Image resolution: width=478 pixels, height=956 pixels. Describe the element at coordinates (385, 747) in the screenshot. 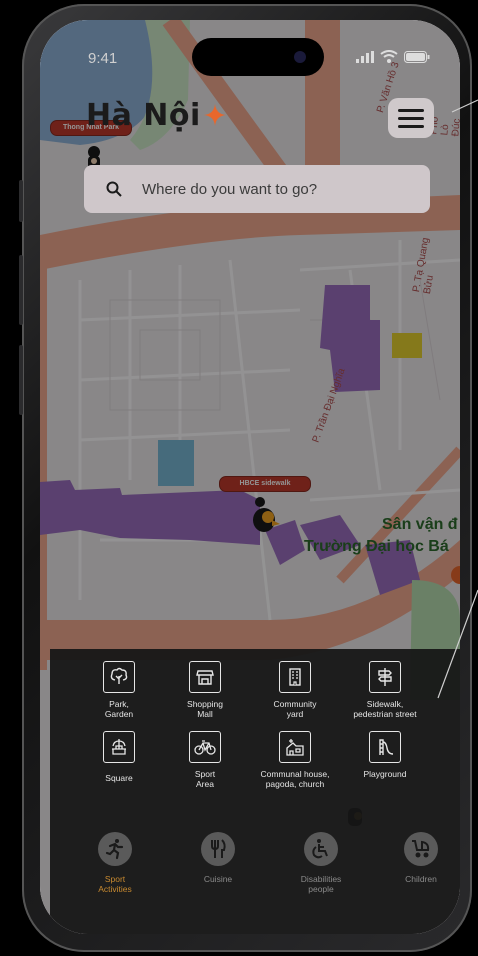

I see `slide-icon` at that location.